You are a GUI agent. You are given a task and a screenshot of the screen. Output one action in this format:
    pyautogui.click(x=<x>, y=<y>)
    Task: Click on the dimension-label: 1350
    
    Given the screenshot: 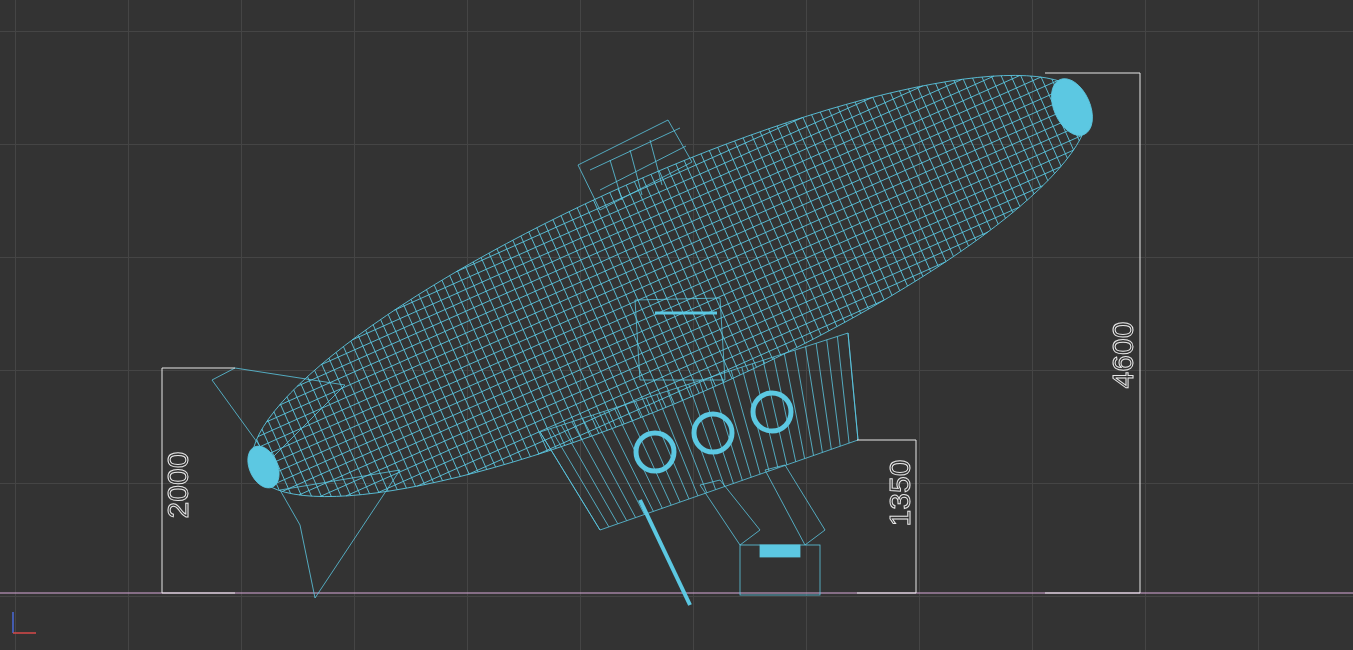 What is the action you would take?
    pyautogui.click(x=899, y=493)
    